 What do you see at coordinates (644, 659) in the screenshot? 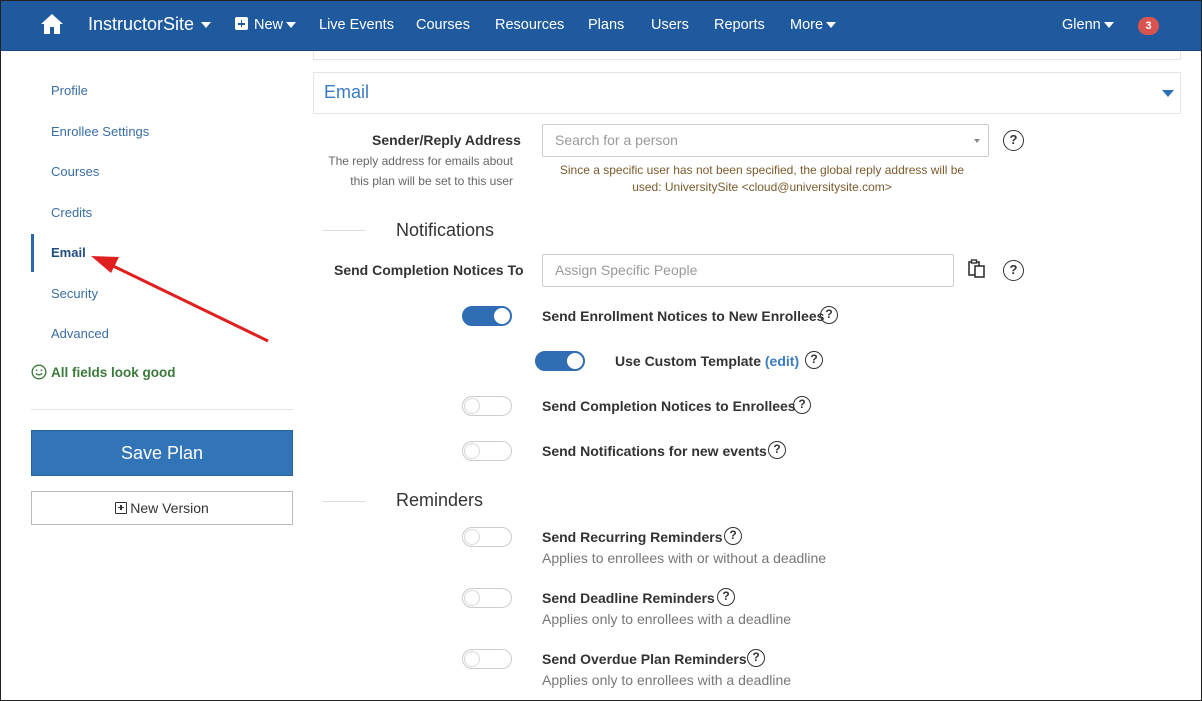
I see `overdue-reminders-label: Send Overdue Plan Reminders` at bounding box center [644, 659].